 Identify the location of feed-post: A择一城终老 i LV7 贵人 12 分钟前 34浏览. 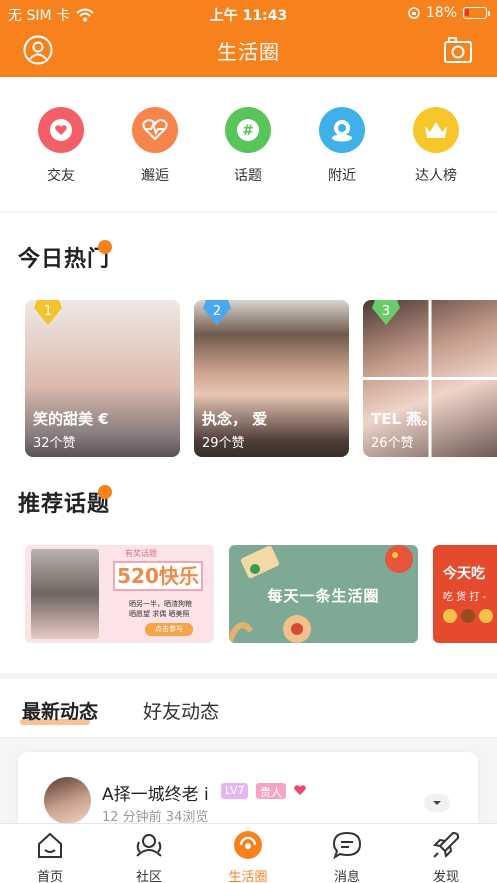
(248, 792).